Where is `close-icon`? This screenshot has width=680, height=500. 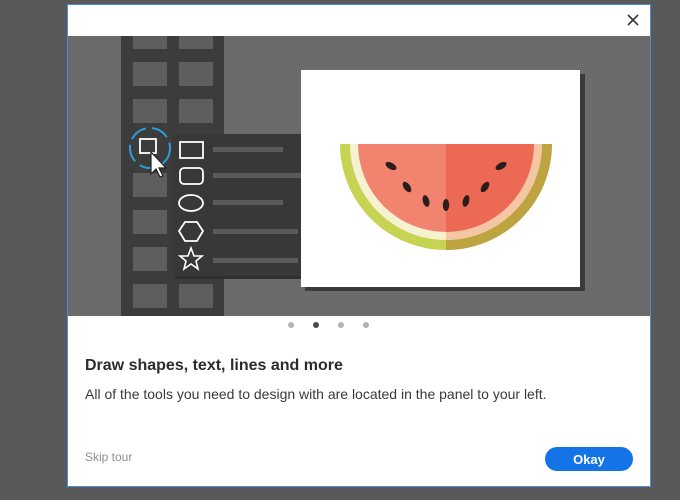 close-icon is located at coordinates (633, 20).